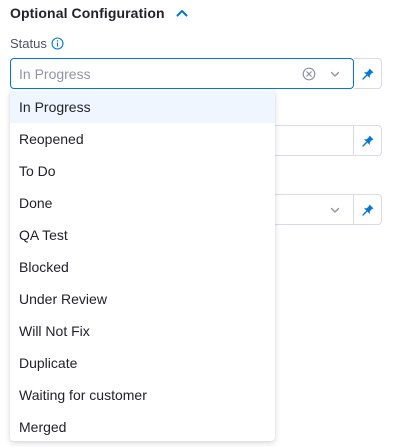 Image resolution: width=395 pixels, height=447 pixels. I want to click on clear-icon, so click(309, 74).